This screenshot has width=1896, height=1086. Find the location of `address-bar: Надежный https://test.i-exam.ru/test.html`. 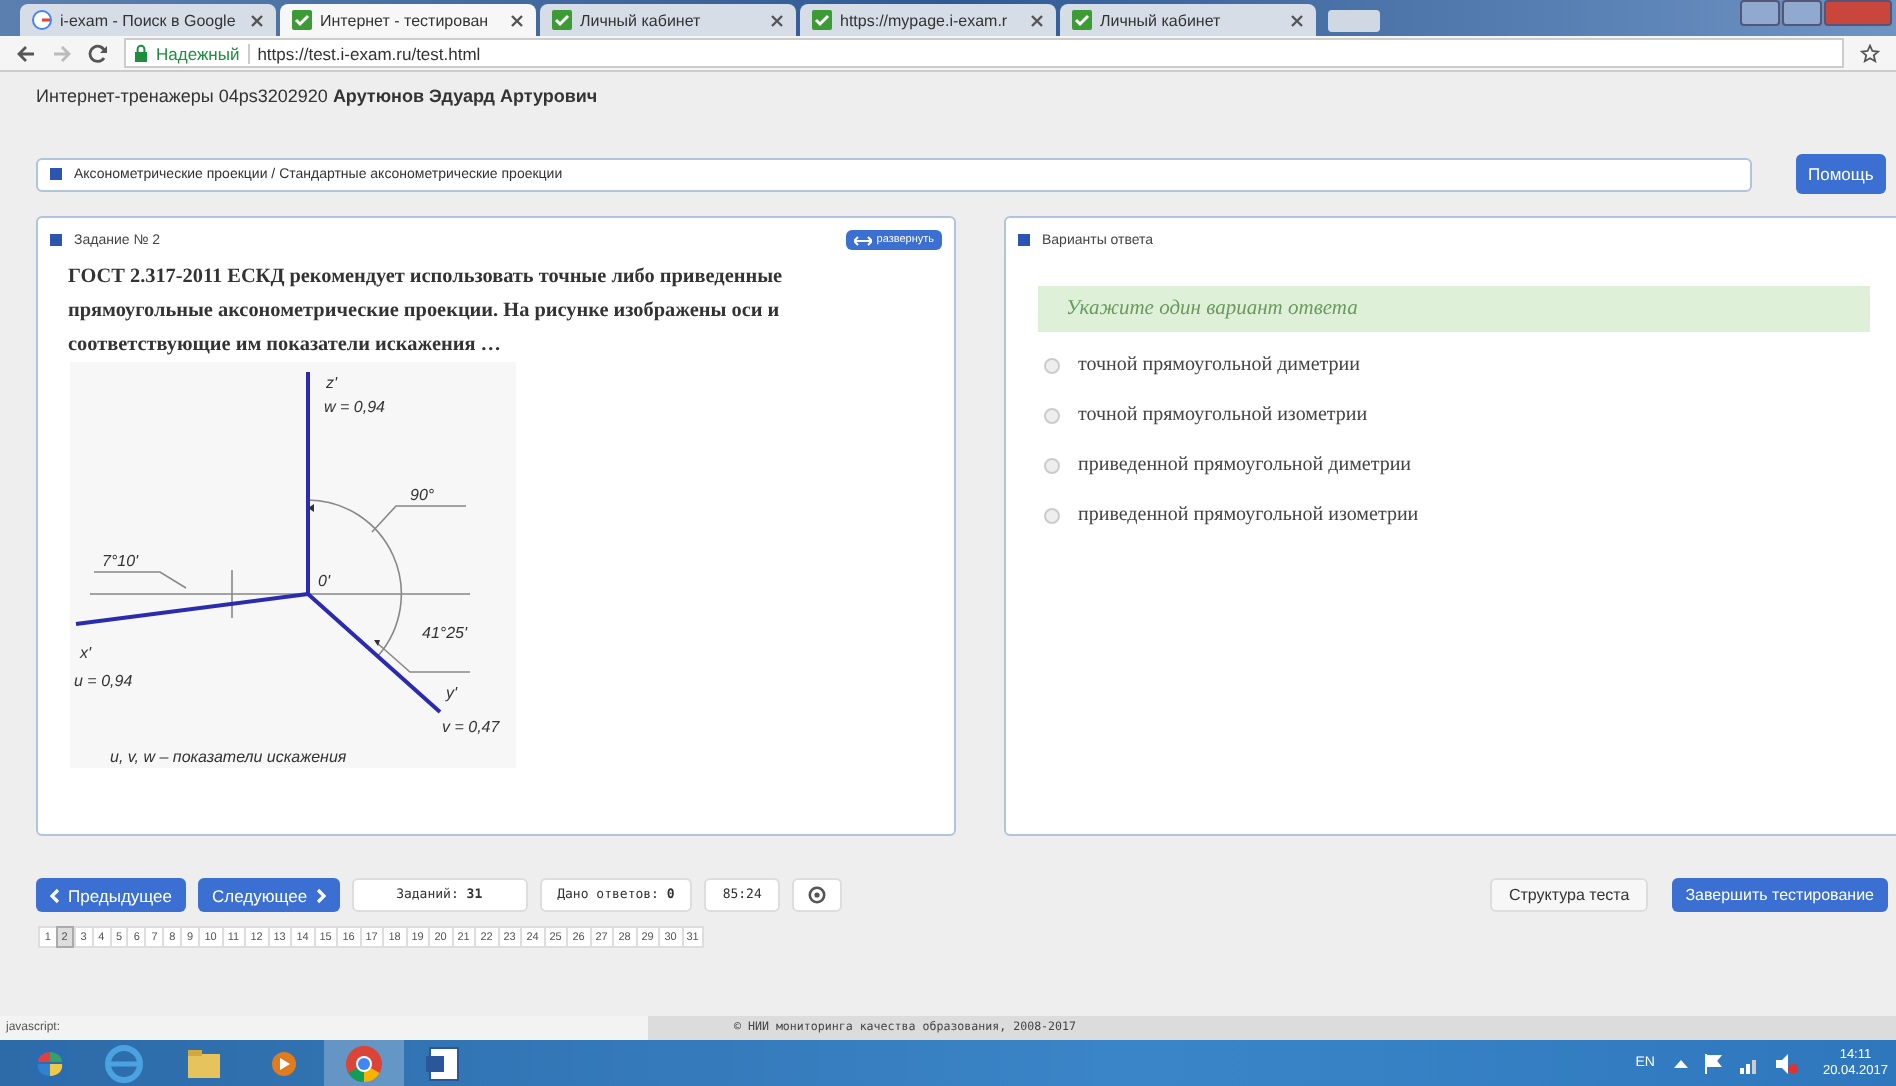

address-bar: Надежный https://test.i-exam.ru/test.html is located at coordinates (984, 53).